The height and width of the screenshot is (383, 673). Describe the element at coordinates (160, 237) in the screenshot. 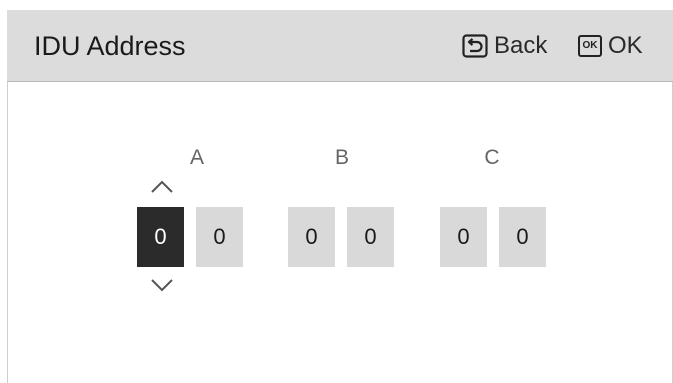

I see `digit-a-1: 0` at that location.